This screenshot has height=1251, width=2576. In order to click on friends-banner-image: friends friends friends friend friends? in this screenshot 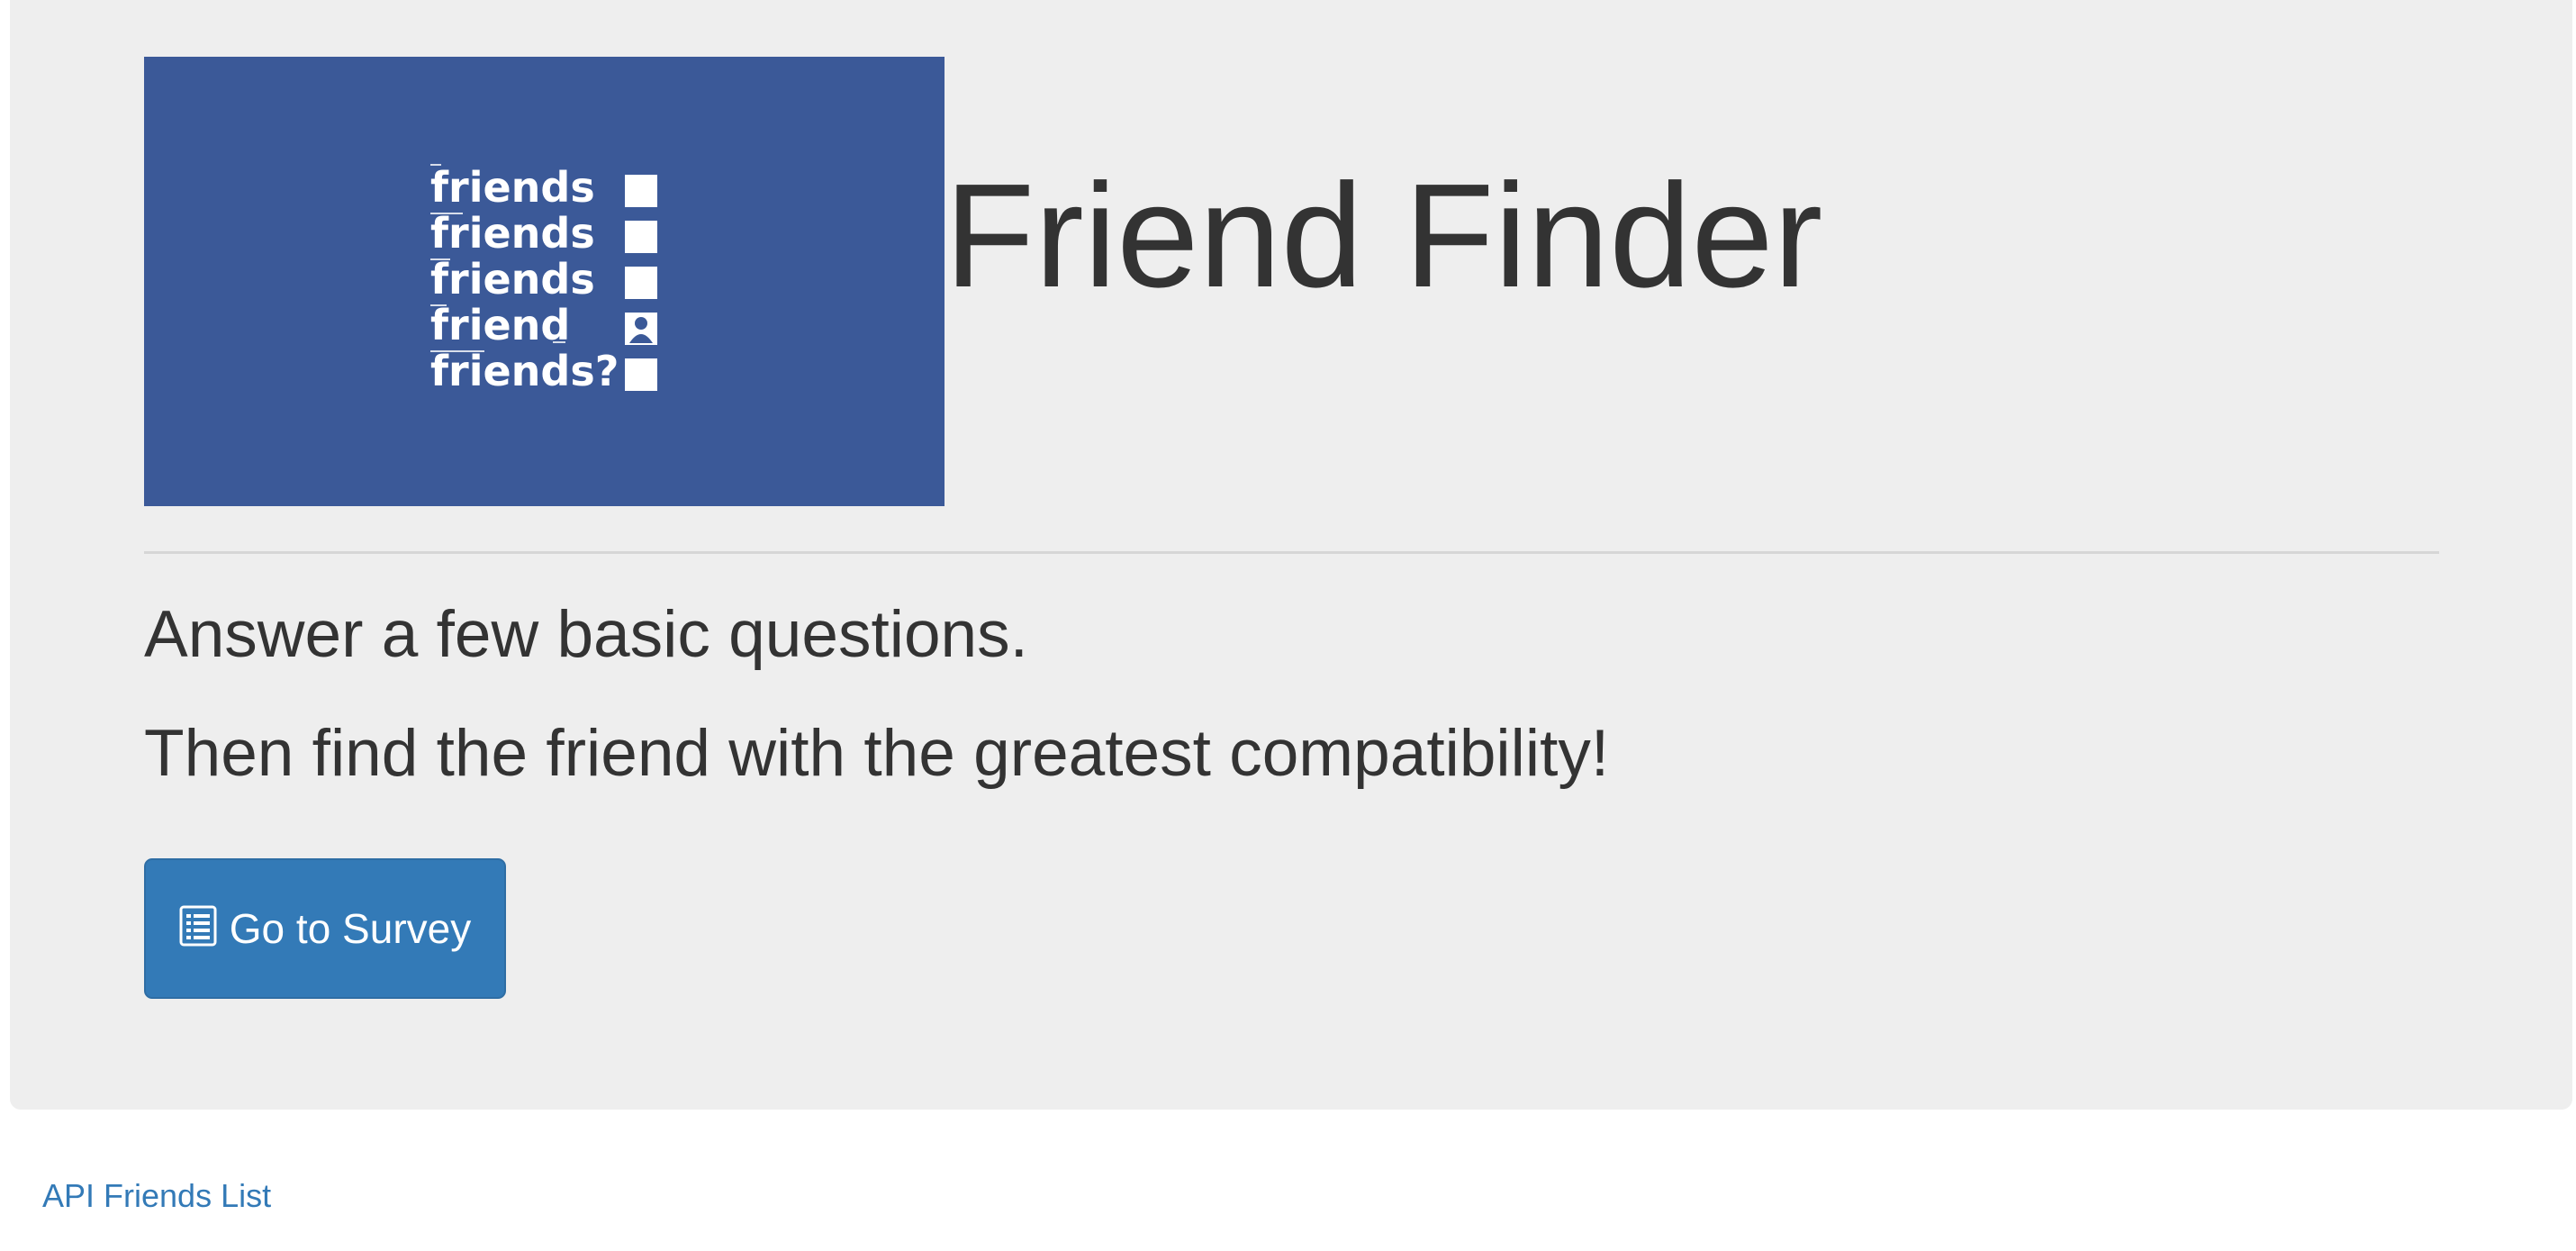, I will do `click(544, 281)`.